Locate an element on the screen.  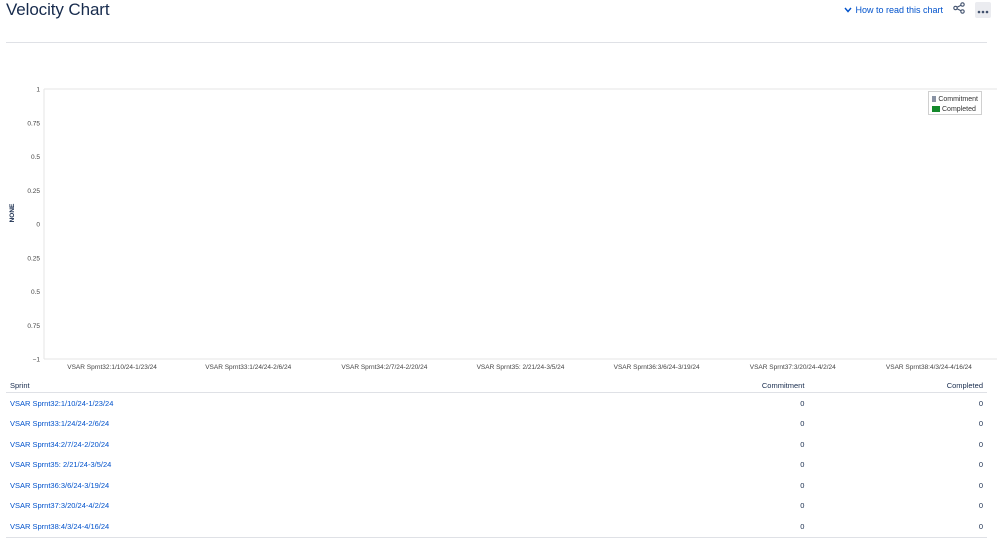
table-row: VSAR Sprnt32:1/10/24-1/23/24 0 0 is located at coordinates (496, 403).